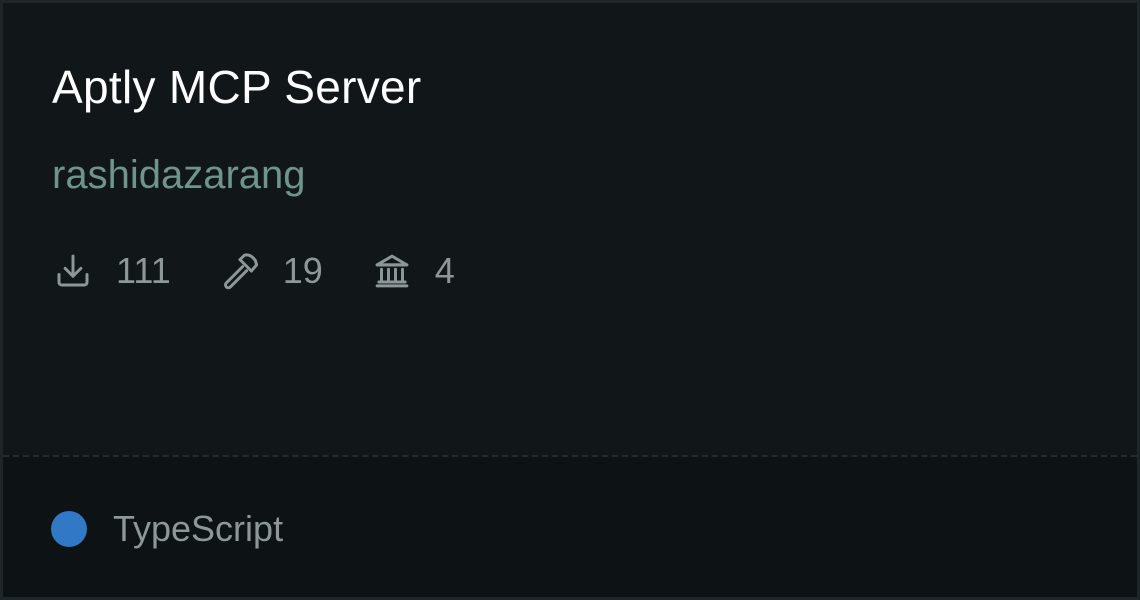 This screenshot has height=600, width=1140. What do you see at coordinates (271, 271) in the screenshot?
I see `stat-tools: 19` at bounding box center [271, 271].